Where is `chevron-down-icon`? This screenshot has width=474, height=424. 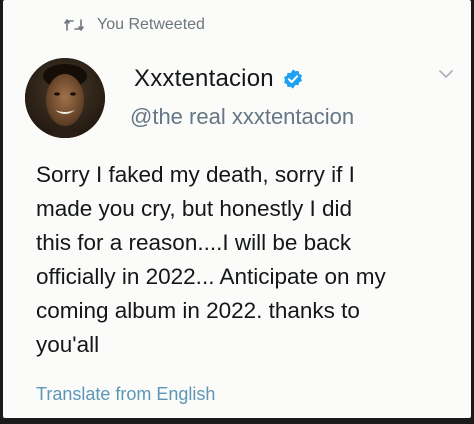 chevron-down-icon is located at coordinates (446, 74).